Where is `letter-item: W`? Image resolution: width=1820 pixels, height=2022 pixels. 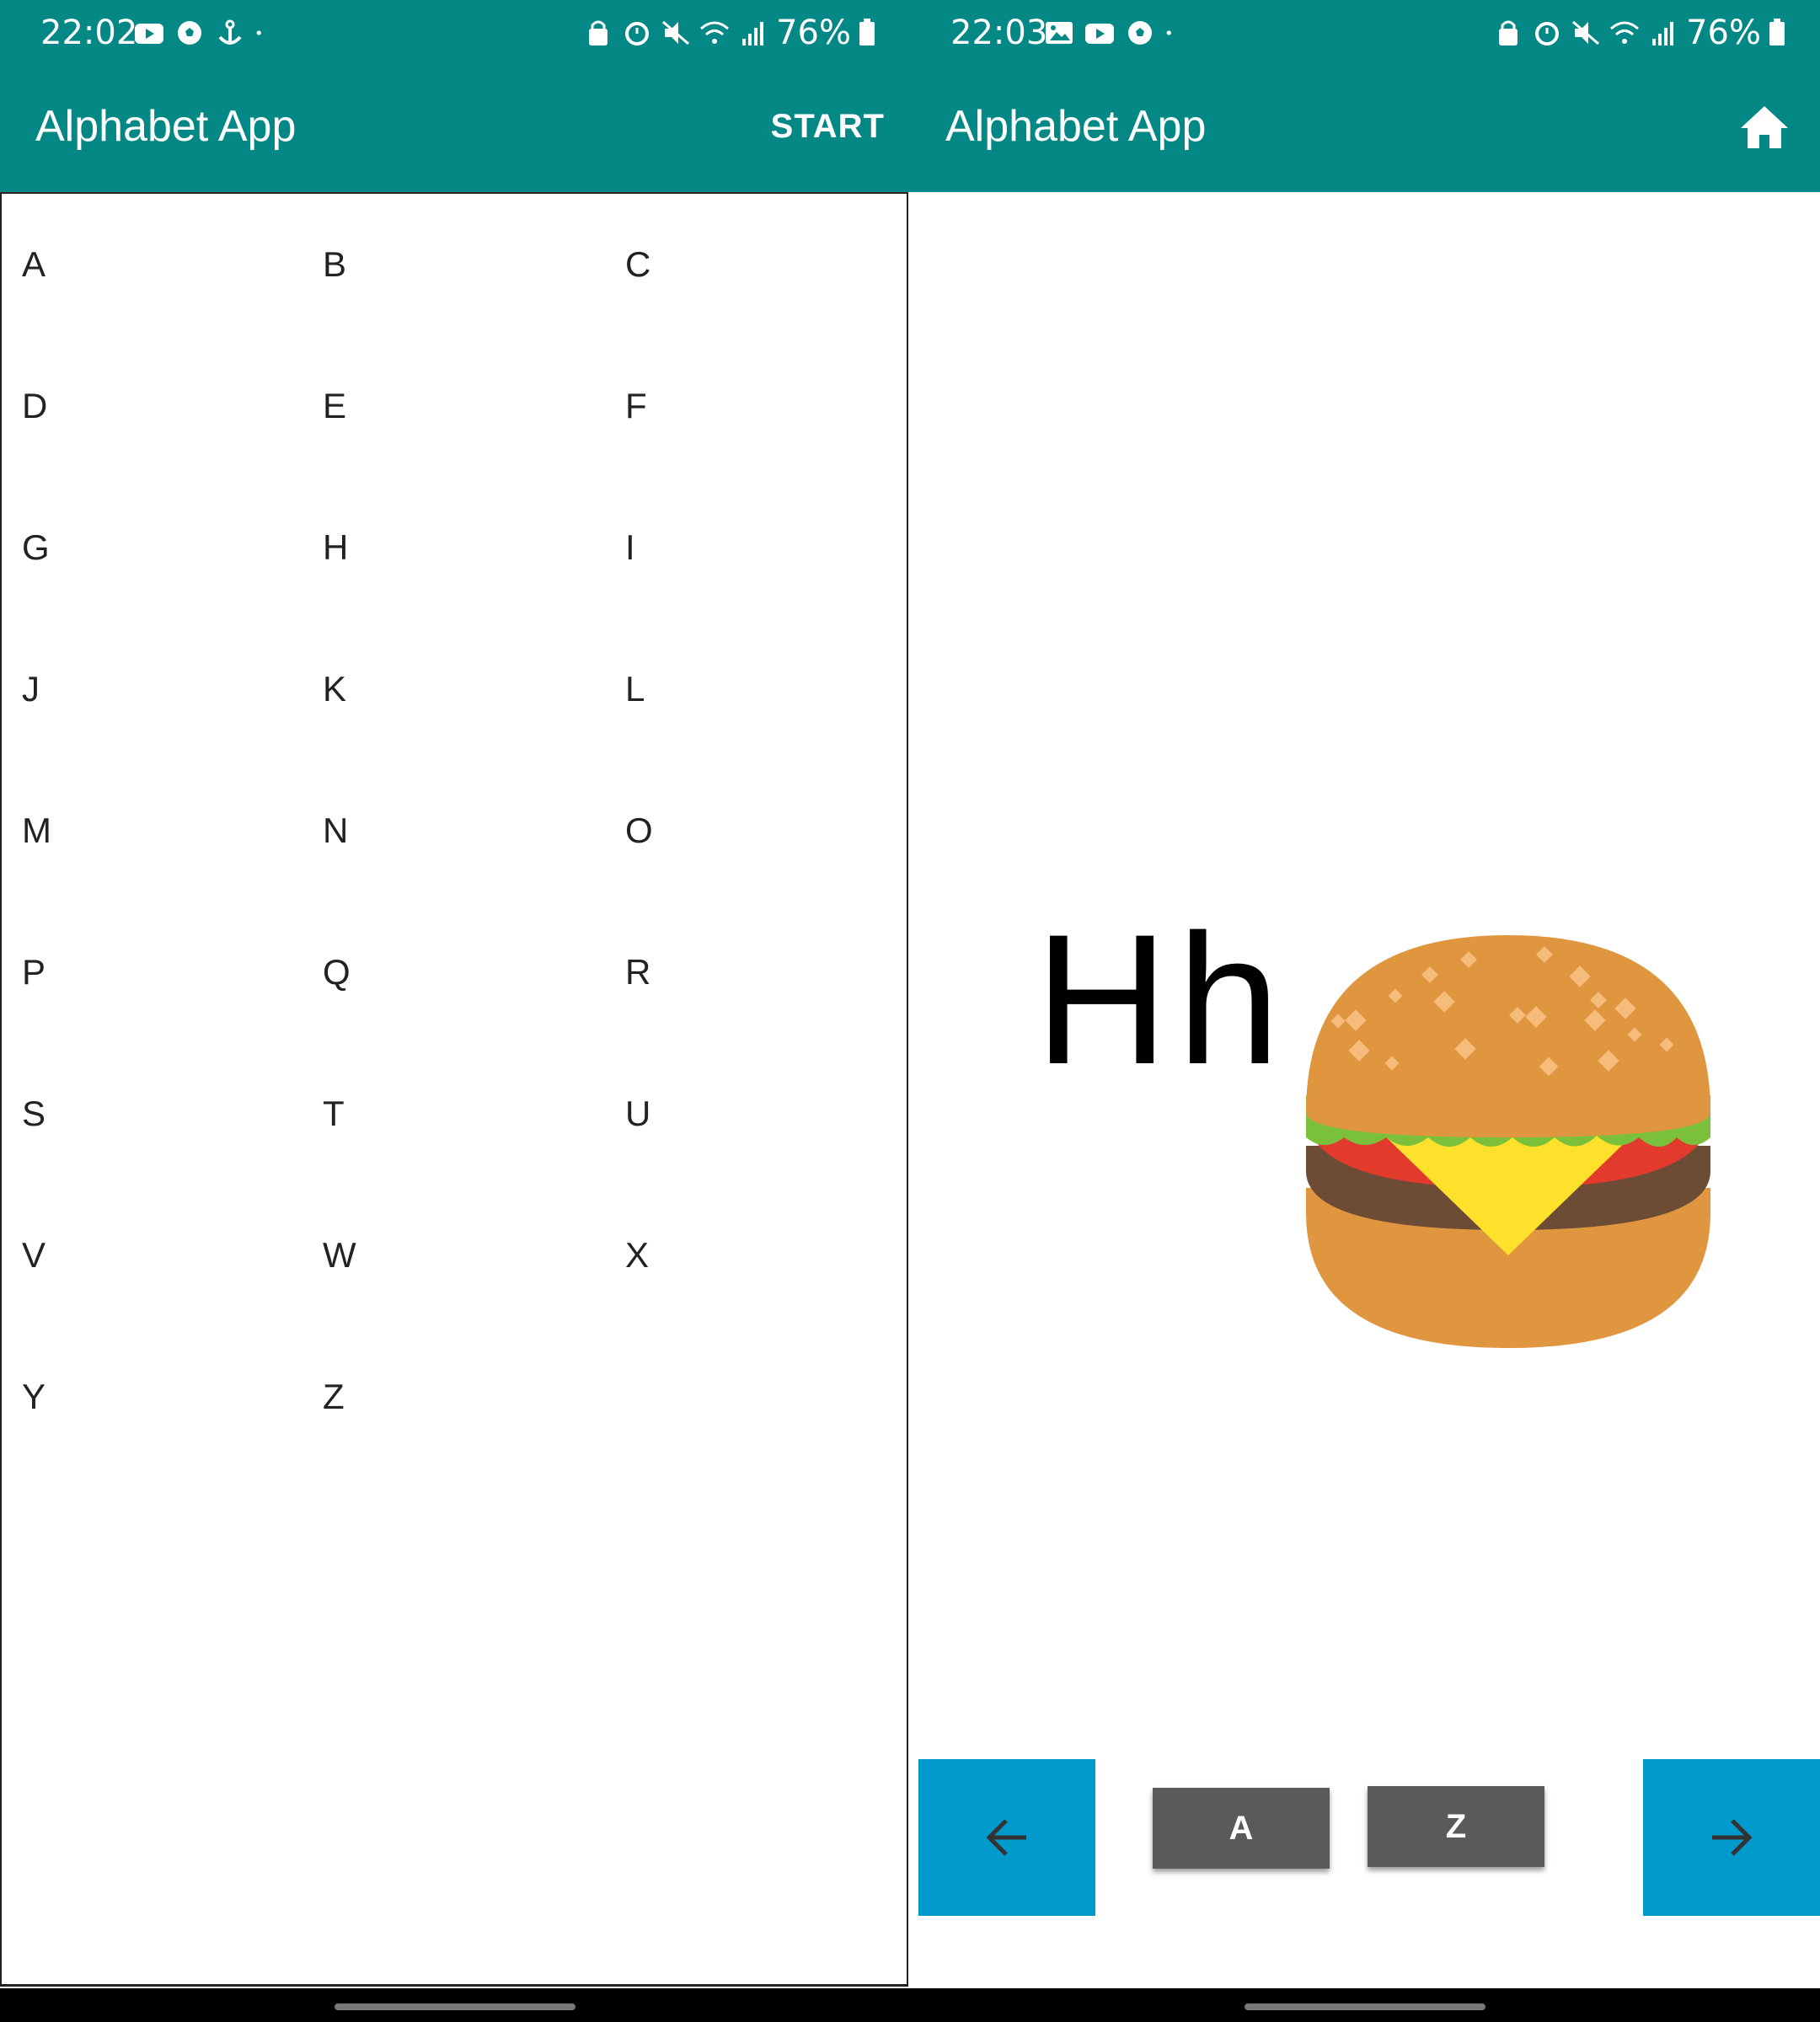
letter-item: W is located at coordinates (339, 1255).